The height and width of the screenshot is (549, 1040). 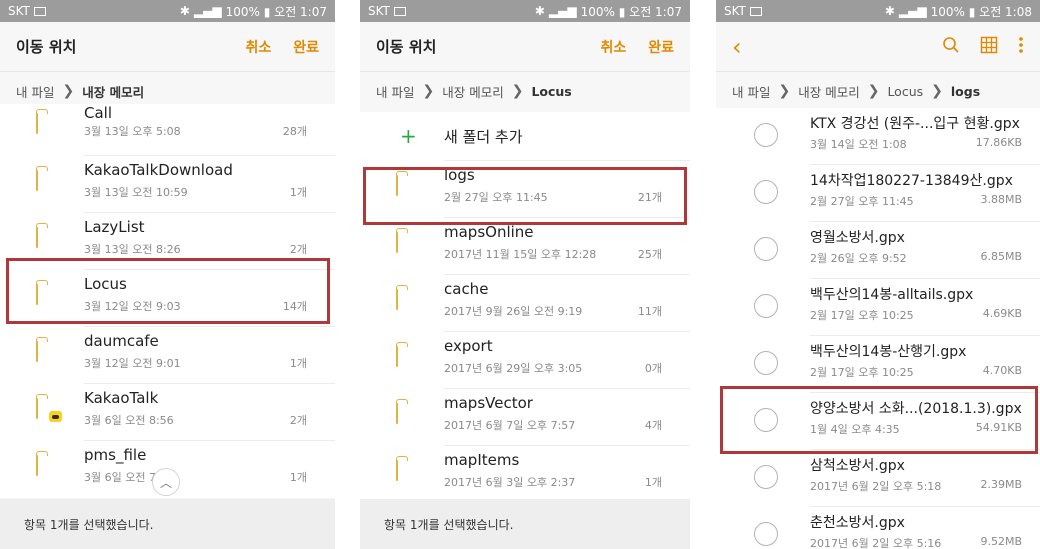 I want to click on list-item: 영월소방서.gpx 2월 26일 오후 9:52 6.85MB, so click(x=878, y=250).